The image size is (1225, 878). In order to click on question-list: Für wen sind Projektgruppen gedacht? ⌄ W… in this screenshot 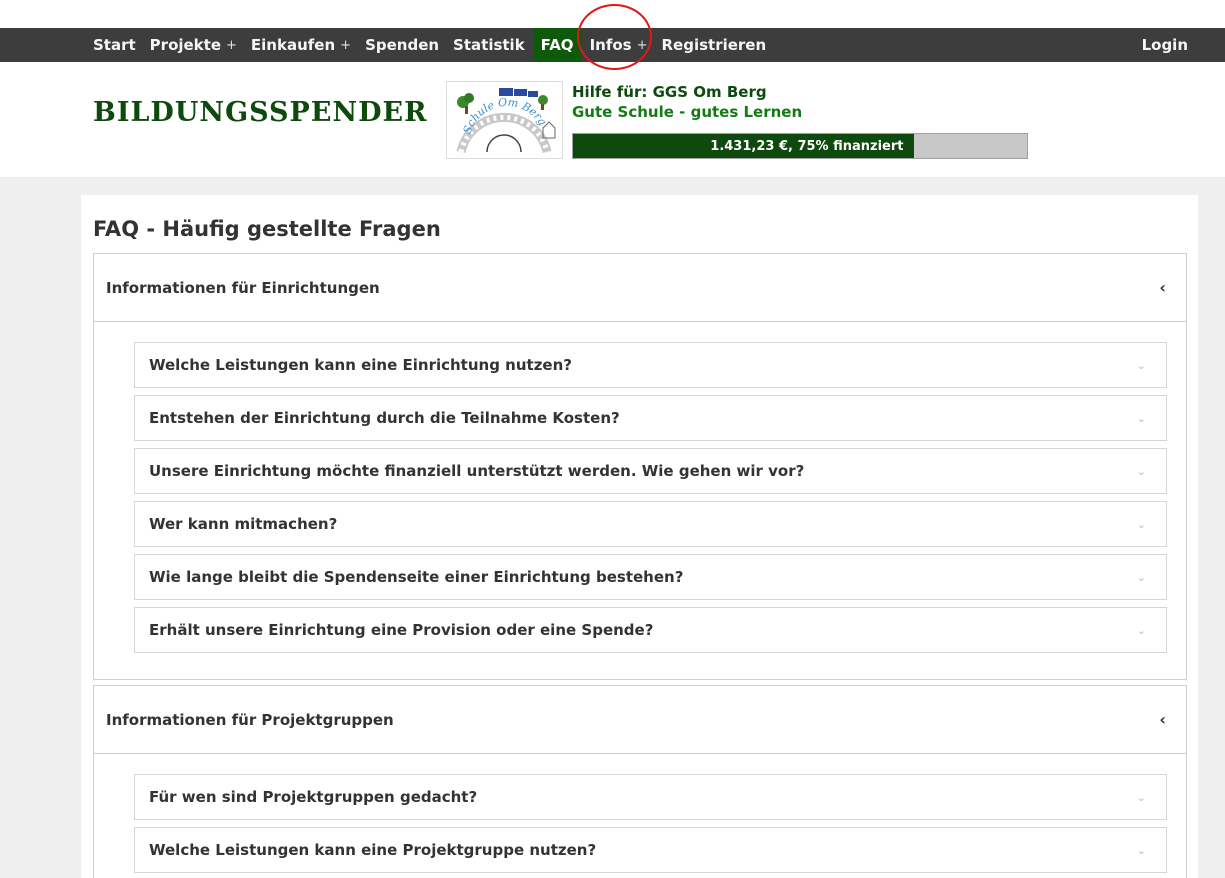, I will do `click(640, 813)`.